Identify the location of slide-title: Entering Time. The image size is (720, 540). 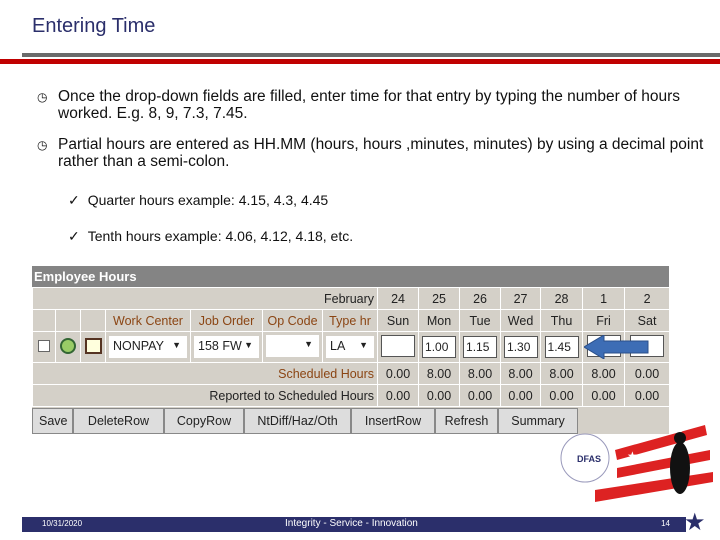
(94, 26).